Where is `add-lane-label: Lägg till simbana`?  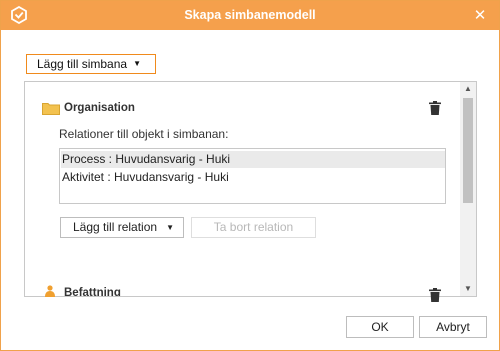
add-lane-label: Lägg till simbana is located at coordinates (82, 64).